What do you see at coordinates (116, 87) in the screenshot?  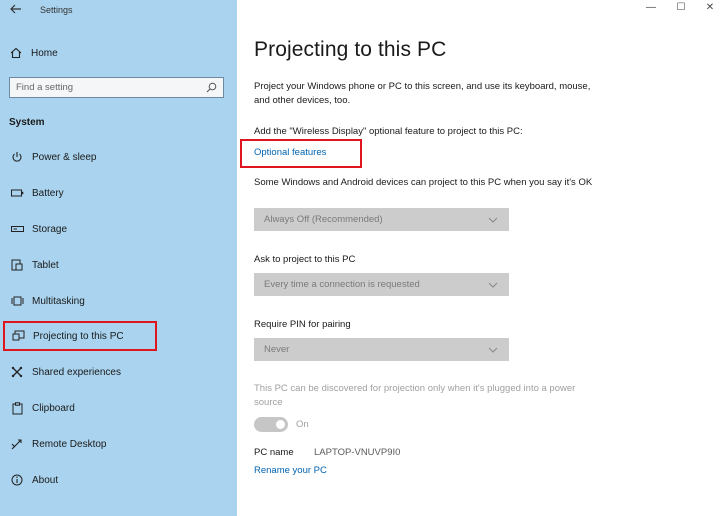 I see `search-input: Find a setting` at bounding box center [116, 87].